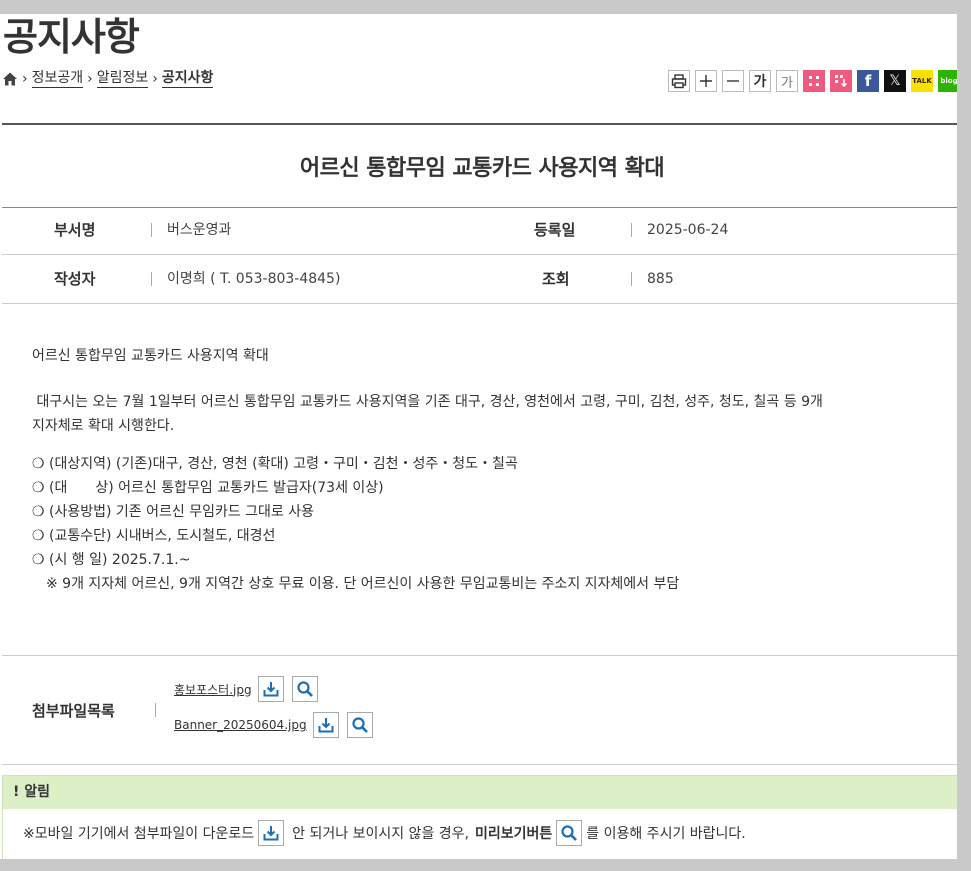 The height and width of the screenshot is (871, 971). Describe the element at coordinates (660, 279) in the screenshot. I see `views-value: 885` at that location.